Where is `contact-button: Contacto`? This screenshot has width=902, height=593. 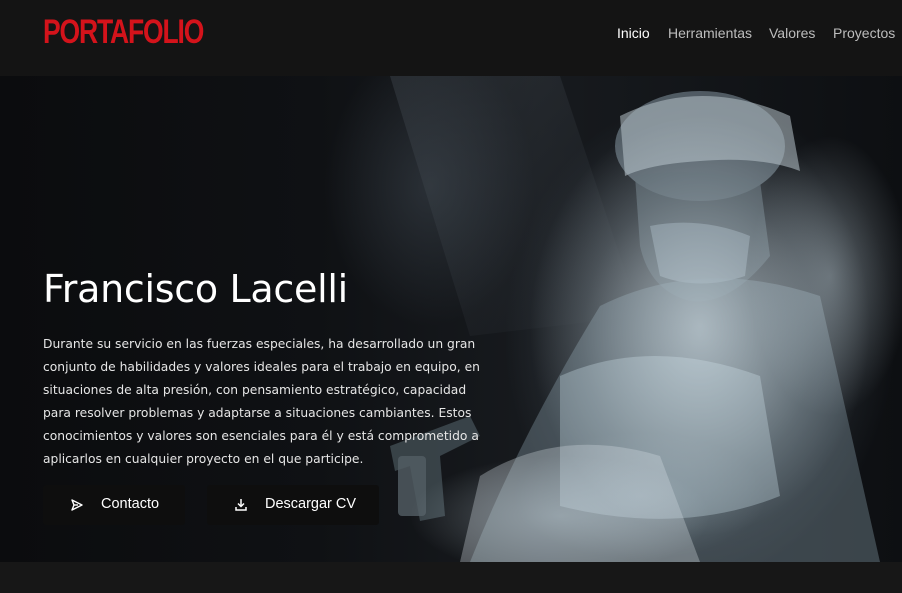 contact-button: Contacto is located at coordinates (114, 505).